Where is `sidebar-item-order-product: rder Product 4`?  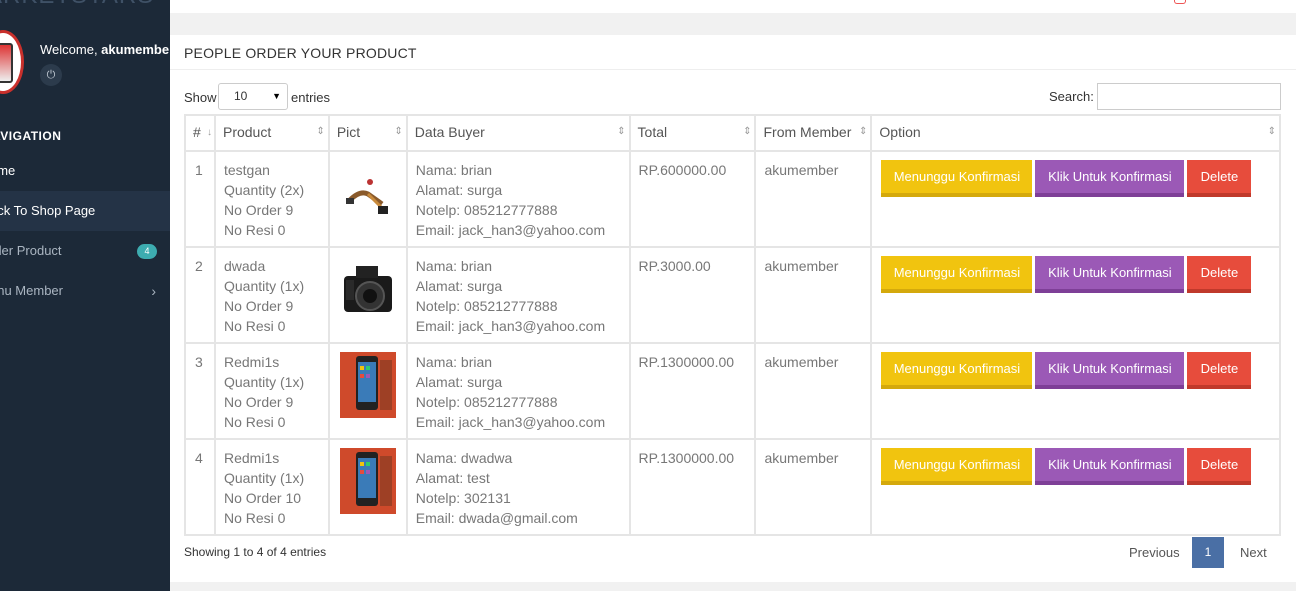
sidebar-item-order-product: rder Product 4 is located at coordinates (85, 251).